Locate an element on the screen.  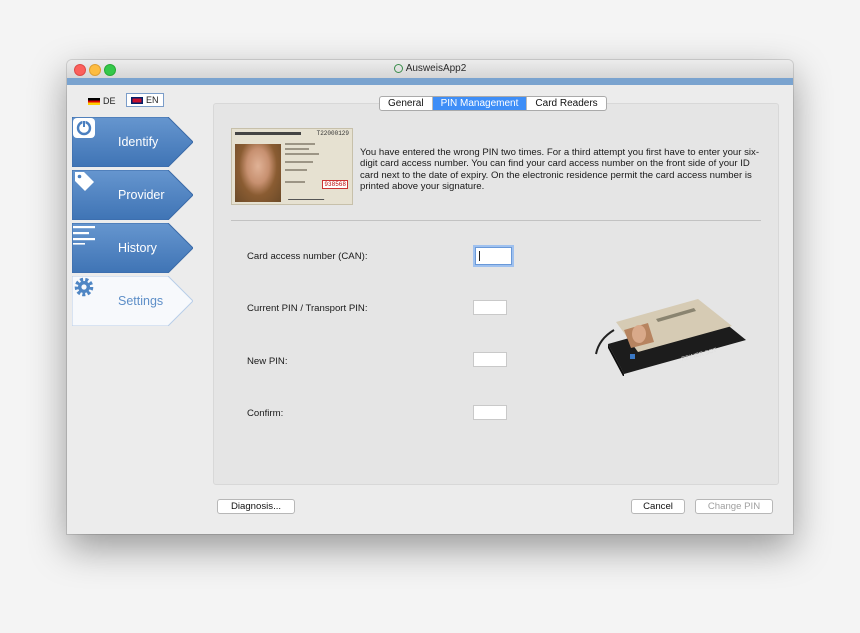
cancel-button: Cancel is located at coordinates (658, 506).